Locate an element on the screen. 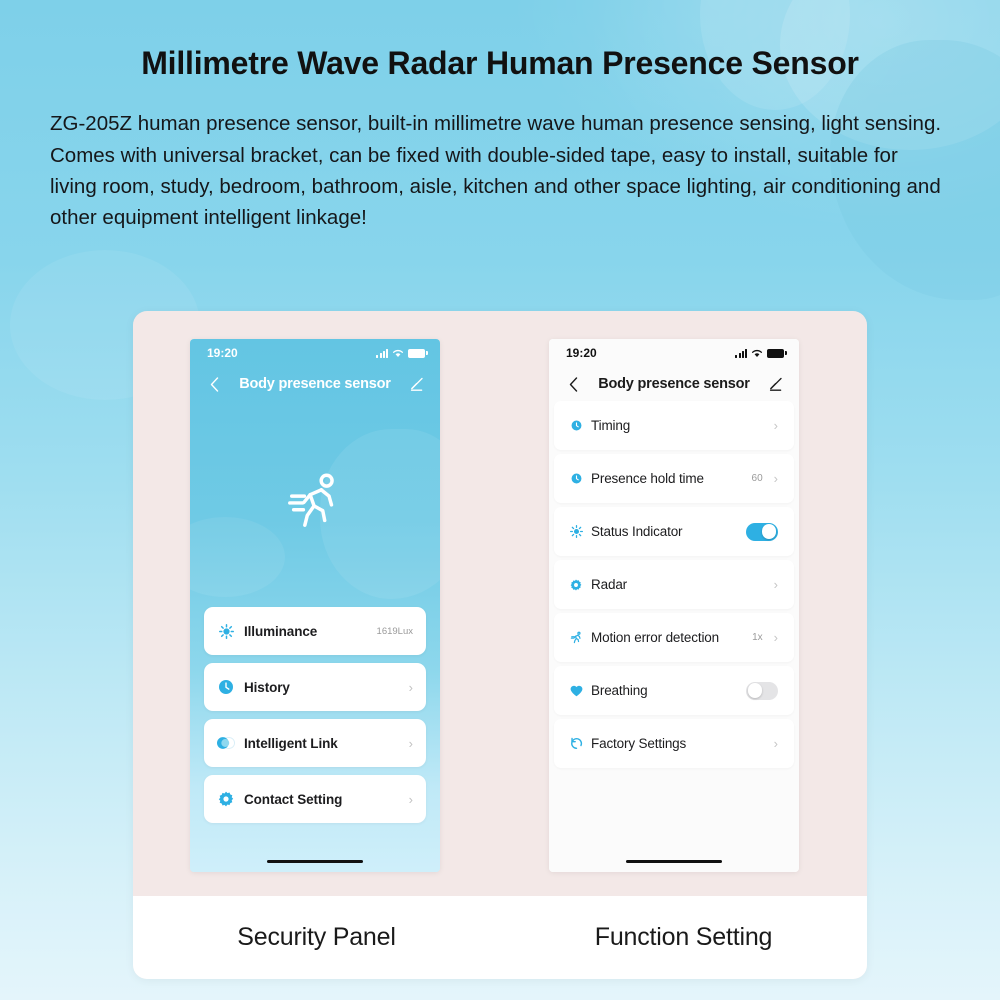 This screenshot has height=1000, width=1000. list-item-label: Intelligent Link is located at coordinates (291, 743).